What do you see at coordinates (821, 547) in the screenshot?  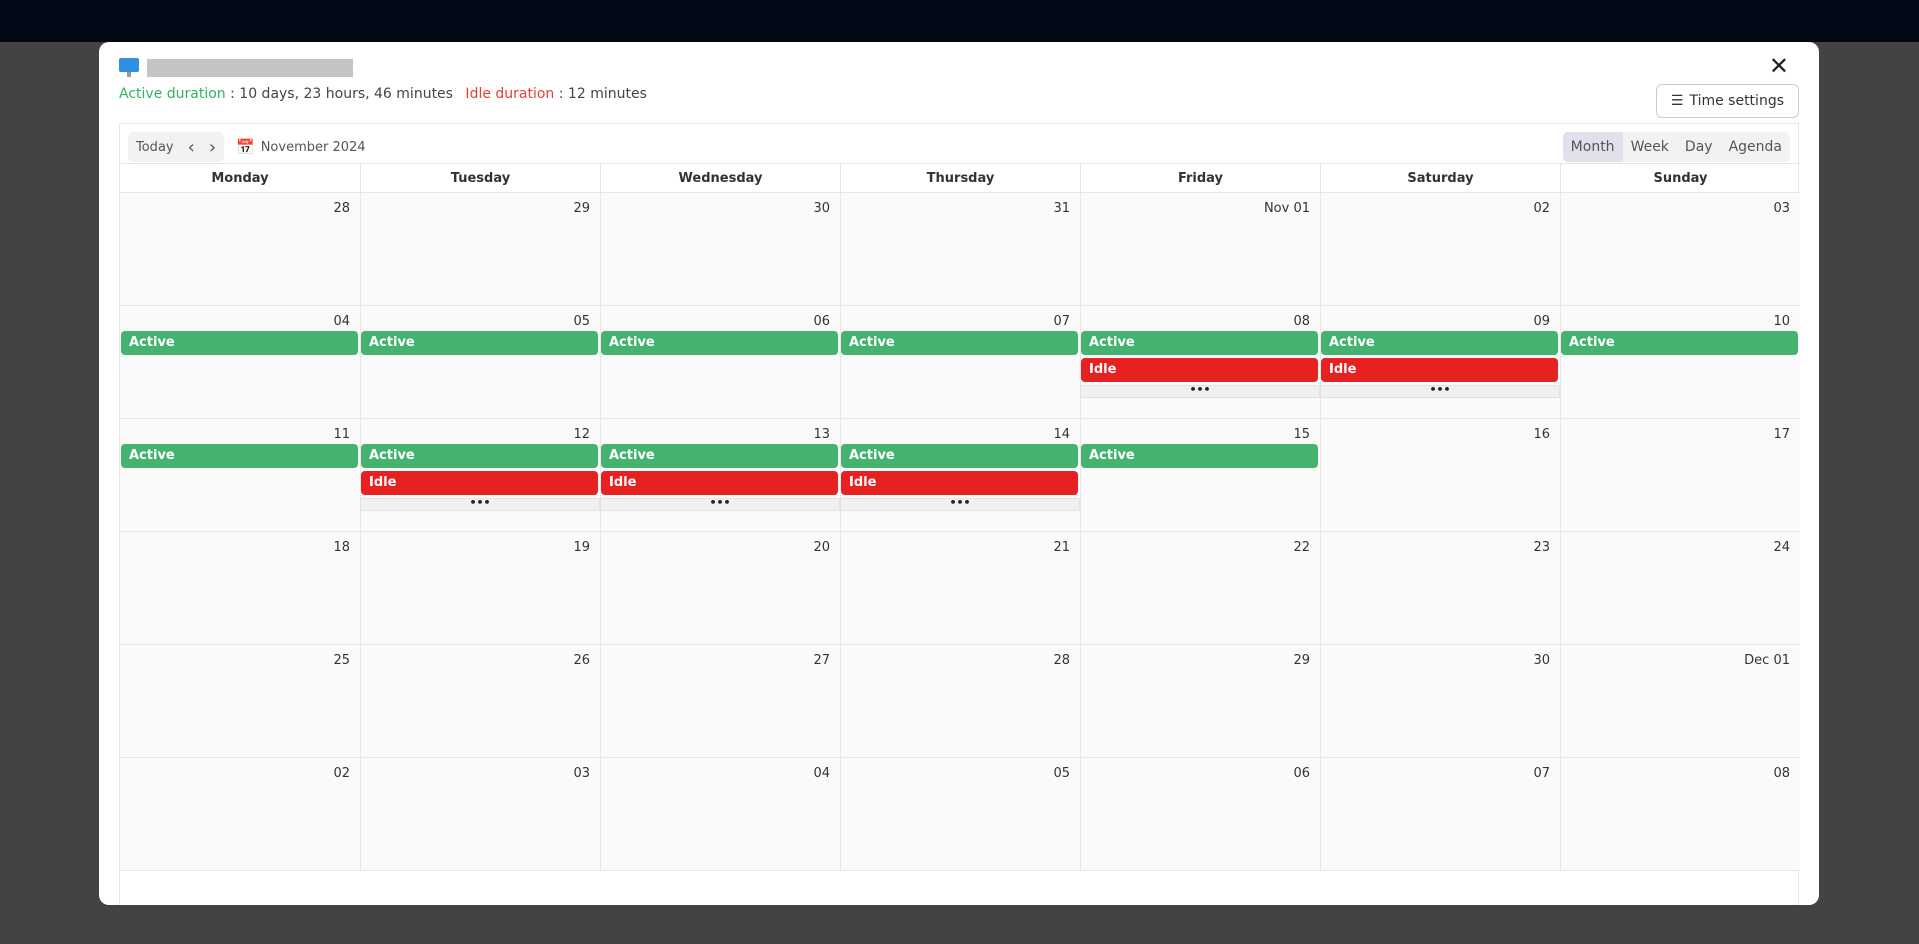 I see `day-number: 20` at bounding box center [821, 547].